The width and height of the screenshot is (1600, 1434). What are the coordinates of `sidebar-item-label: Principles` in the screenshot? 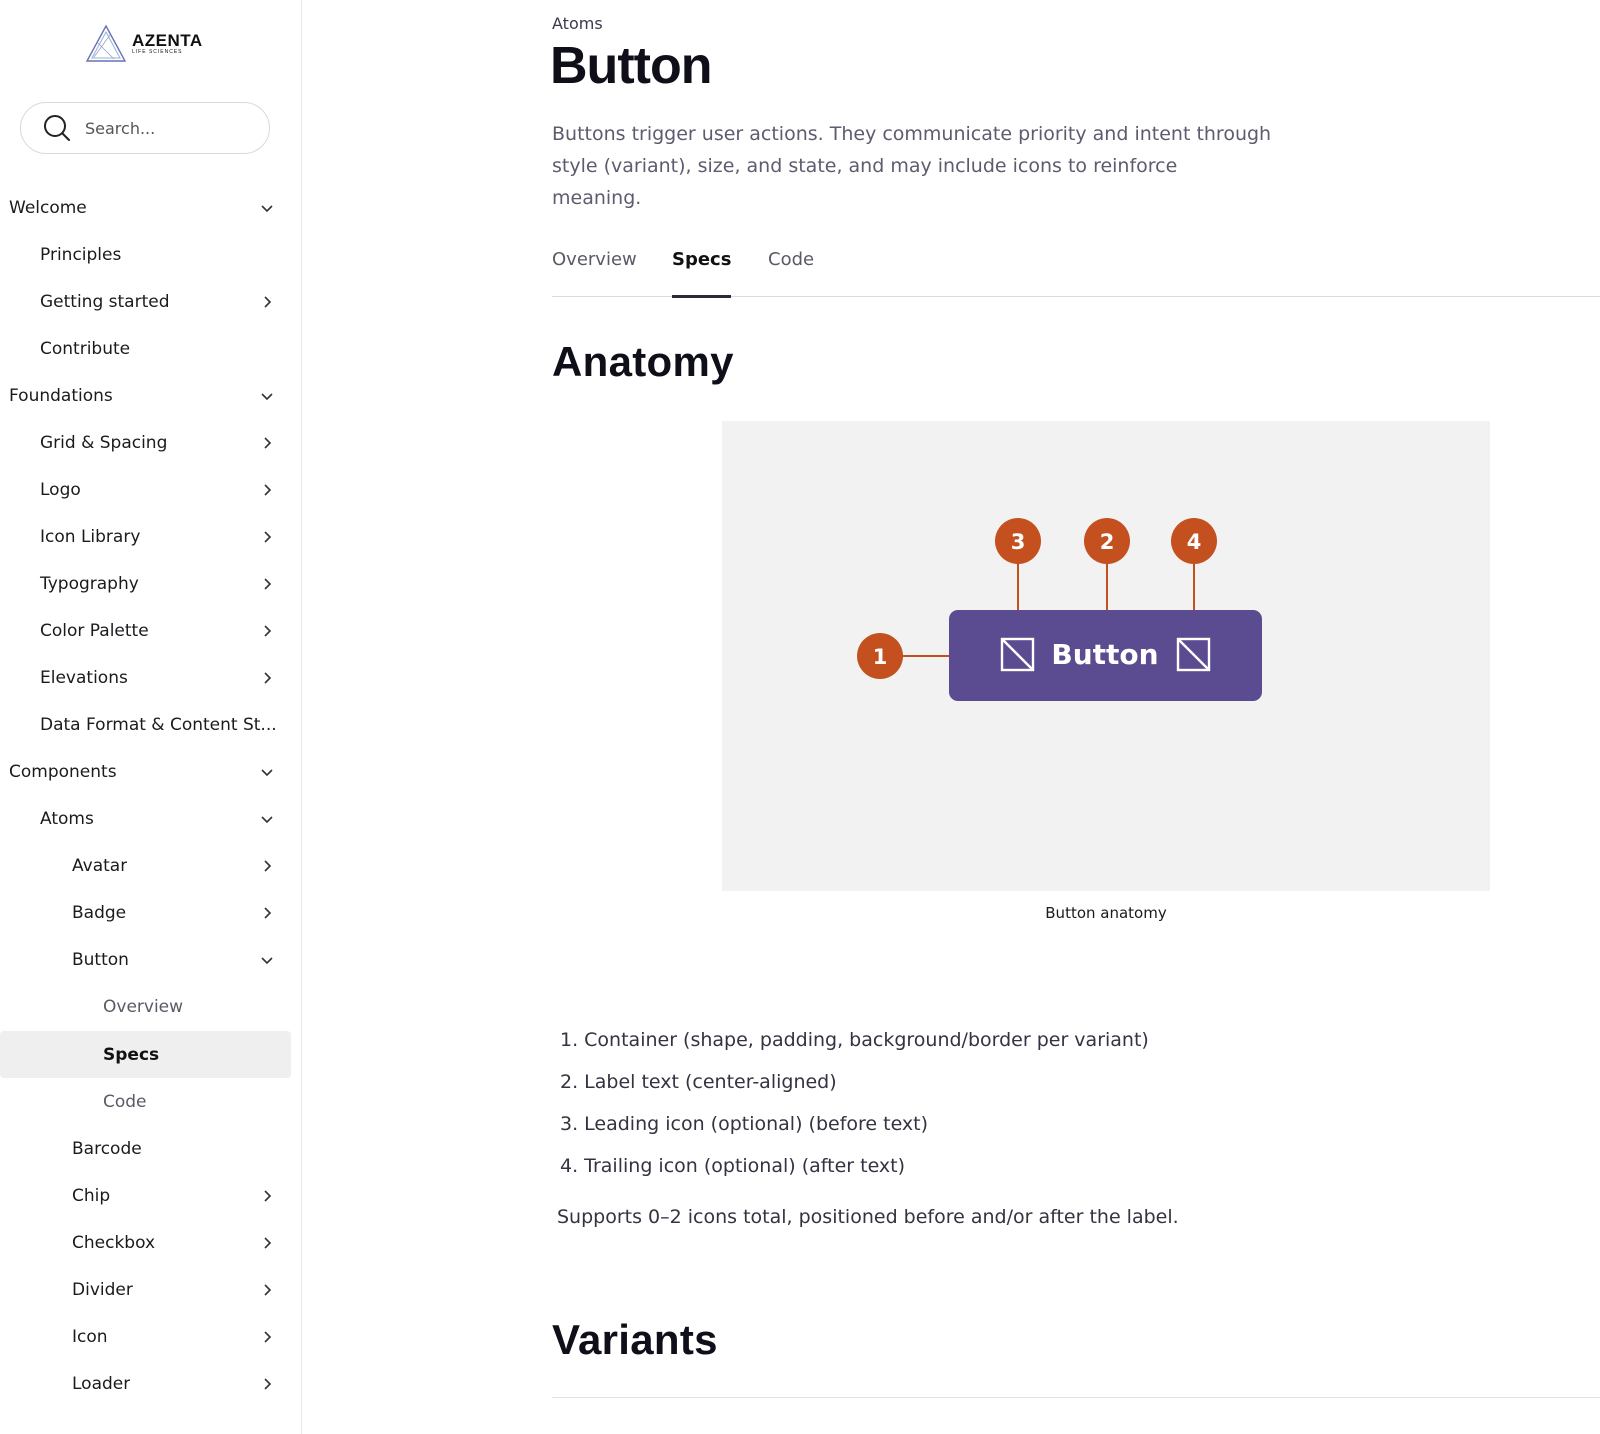 It's located at (81, 254).